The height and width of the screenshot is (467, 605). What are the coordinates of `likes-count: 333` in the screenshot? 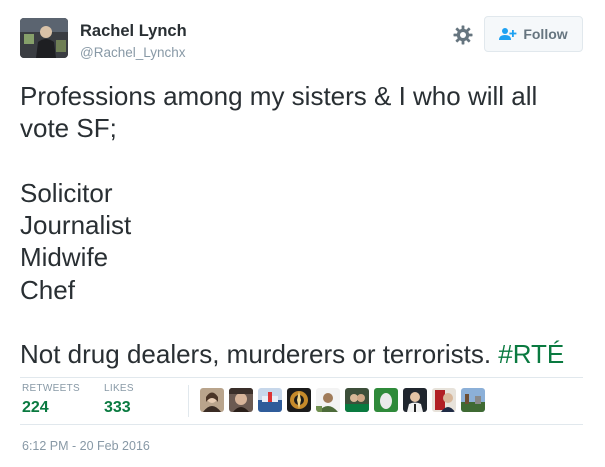 It's located at (117, 407).